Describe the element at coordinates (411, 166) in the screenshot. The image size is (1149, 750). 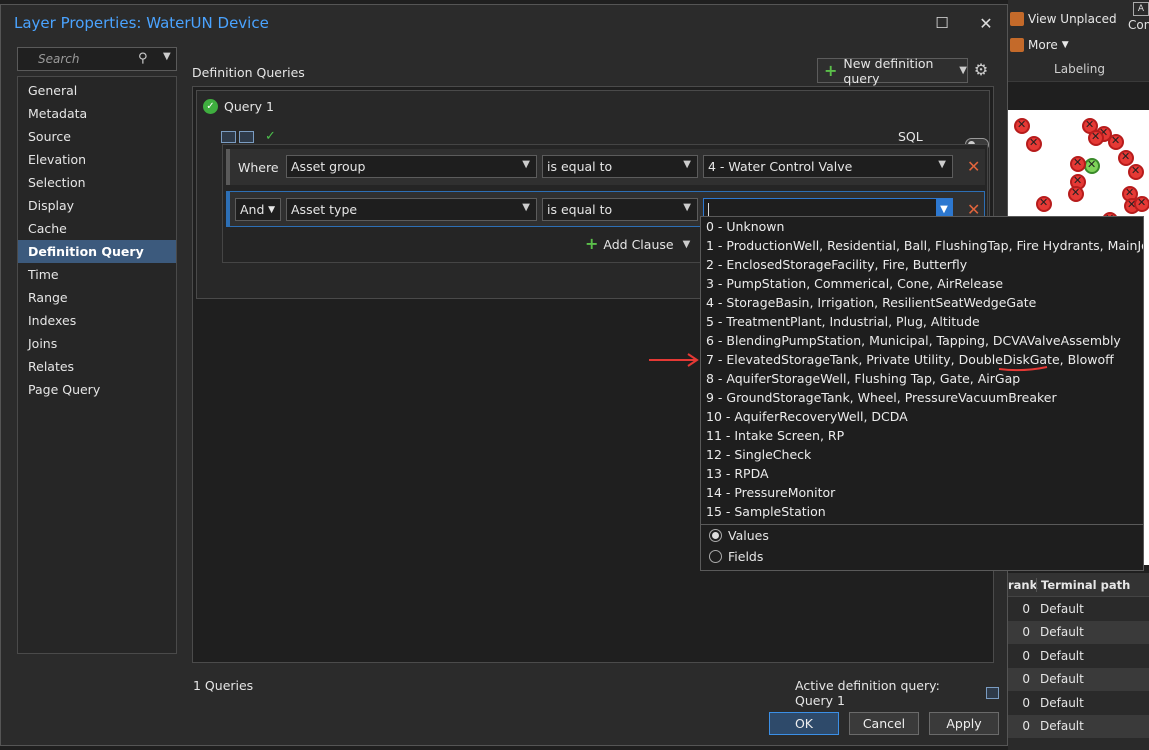
I see `field-select: Asset group ▼` at that location.